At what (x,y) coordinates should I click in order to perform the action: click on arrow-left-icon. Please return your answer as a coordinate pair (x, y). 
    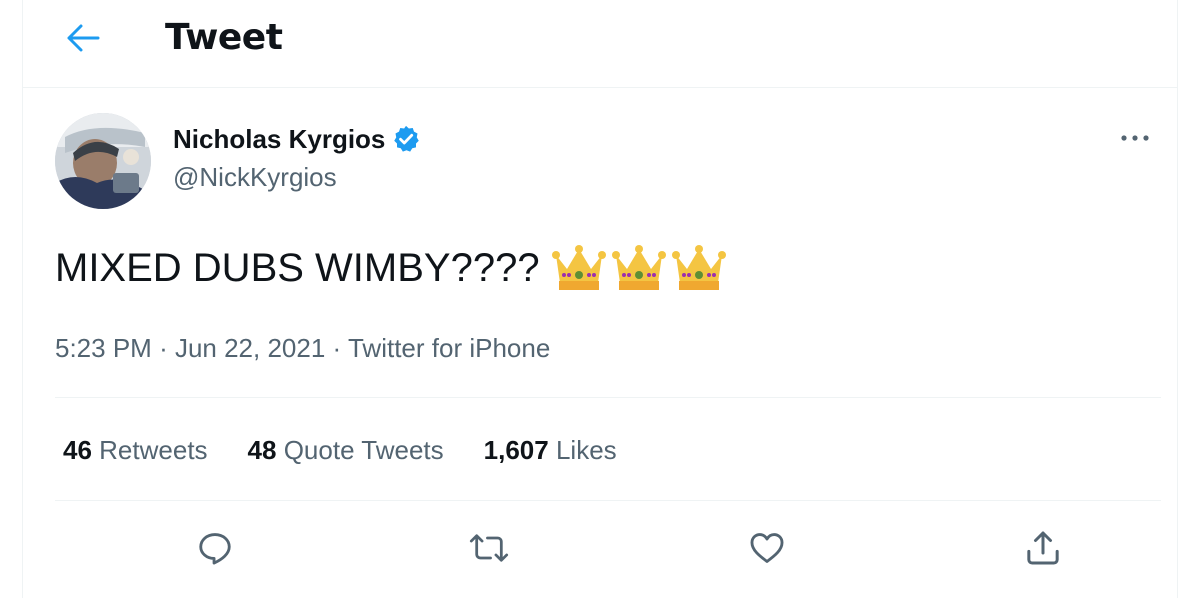
    Looking at the image, I should click on (83, 38).